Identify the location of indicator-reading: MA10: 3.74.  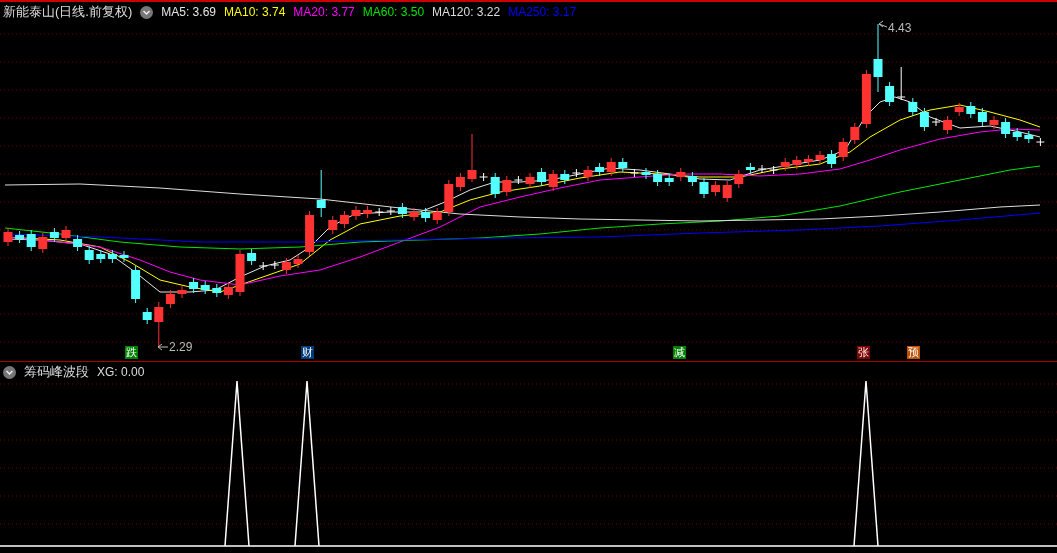
(255, 12).